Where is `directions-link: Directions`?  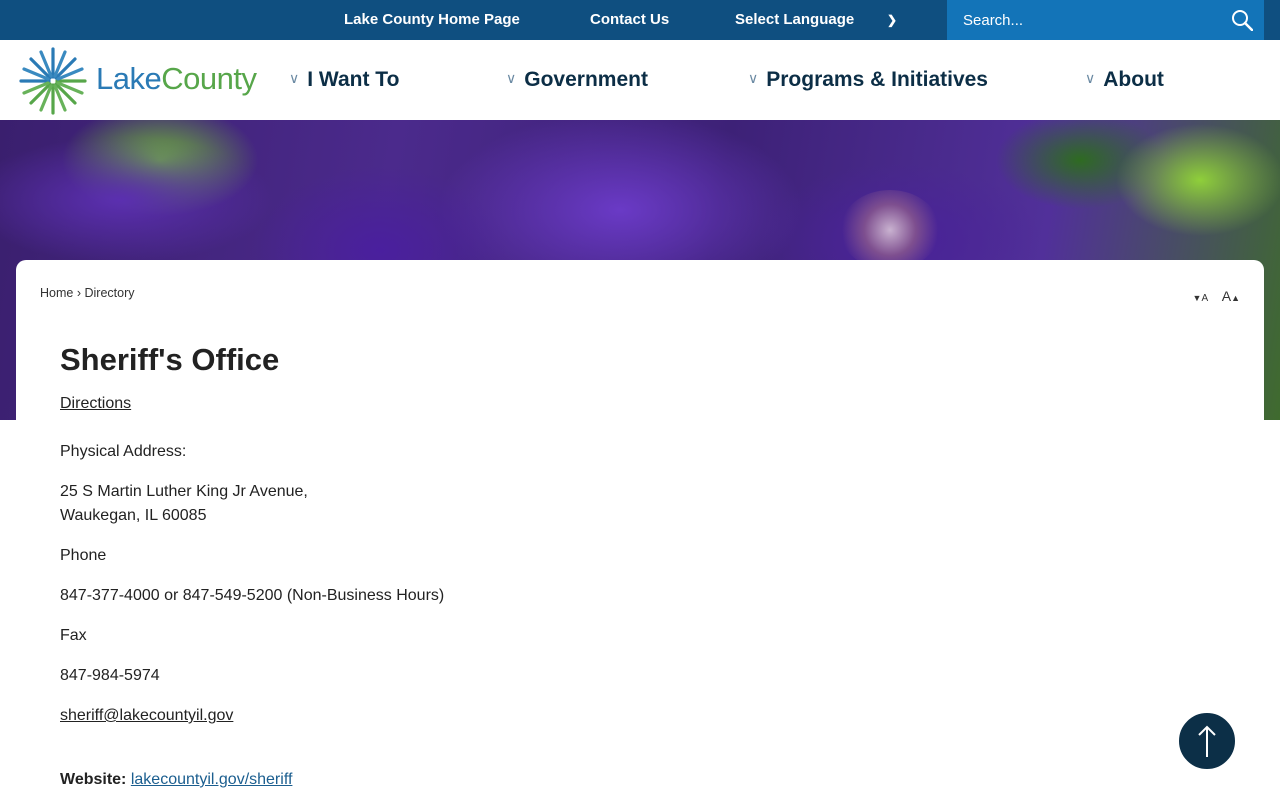 directions-link: Directions is located at coordinates (95, 404).